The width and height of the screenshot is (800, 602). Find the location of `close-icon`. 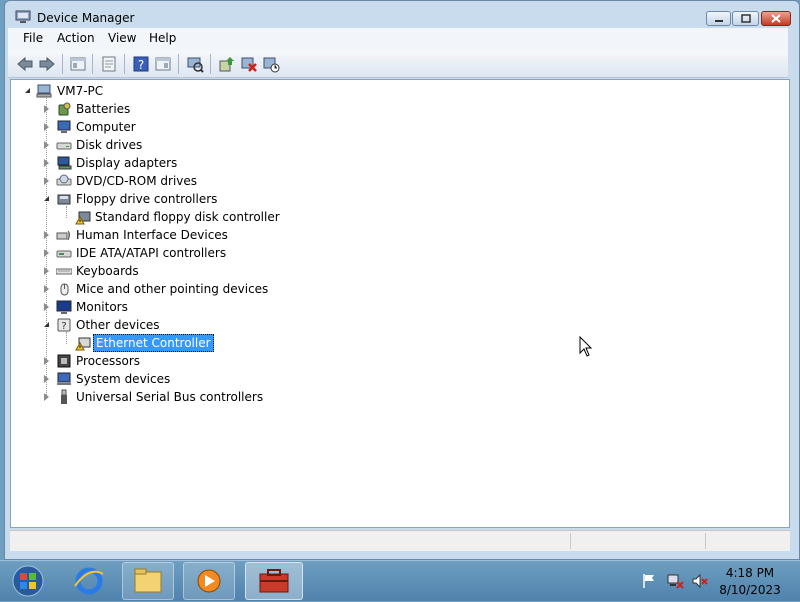

close-icon is located at coordinates (776, 18).